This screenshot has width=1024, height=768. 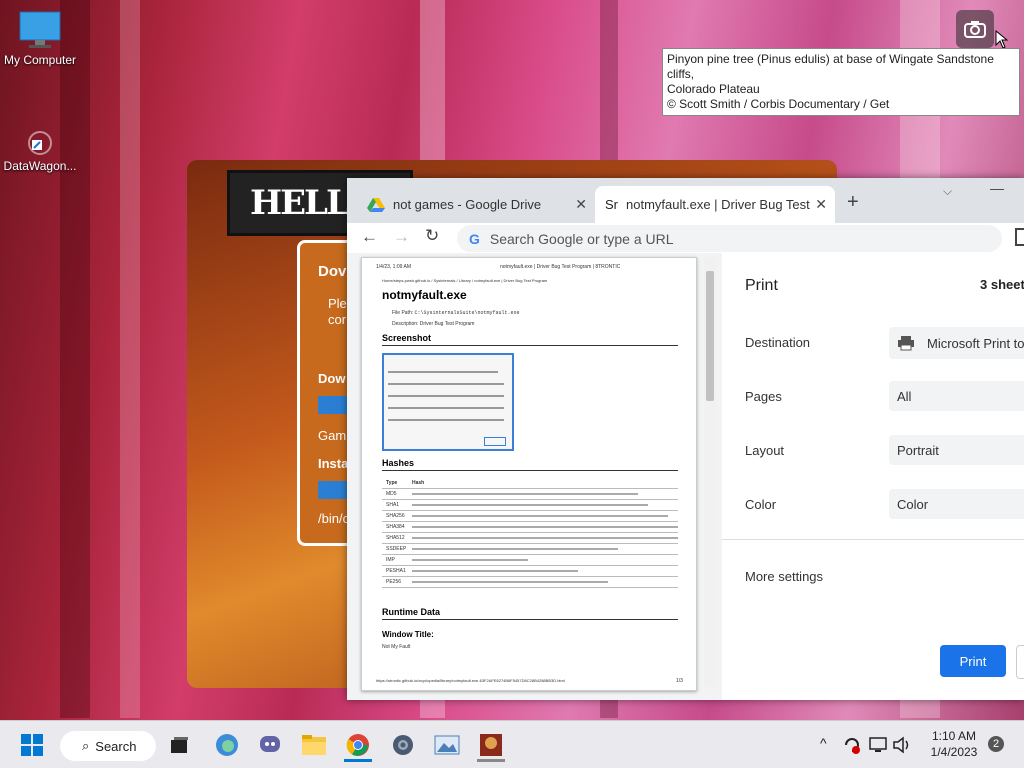 I want to click on teams-chat-icon, so click(x=270, y=744).